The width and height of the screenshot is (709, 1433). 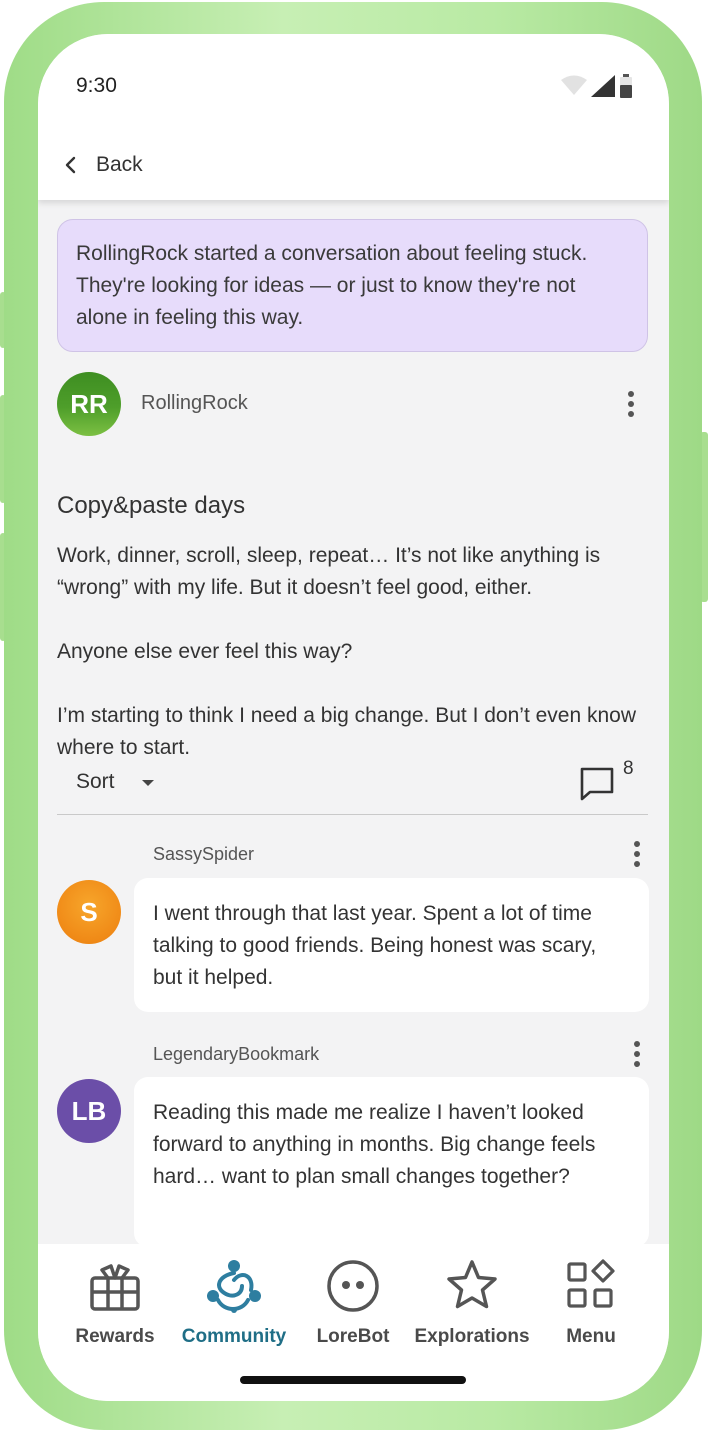 I want to click on avatar: RR, so click(x=89, y=404).